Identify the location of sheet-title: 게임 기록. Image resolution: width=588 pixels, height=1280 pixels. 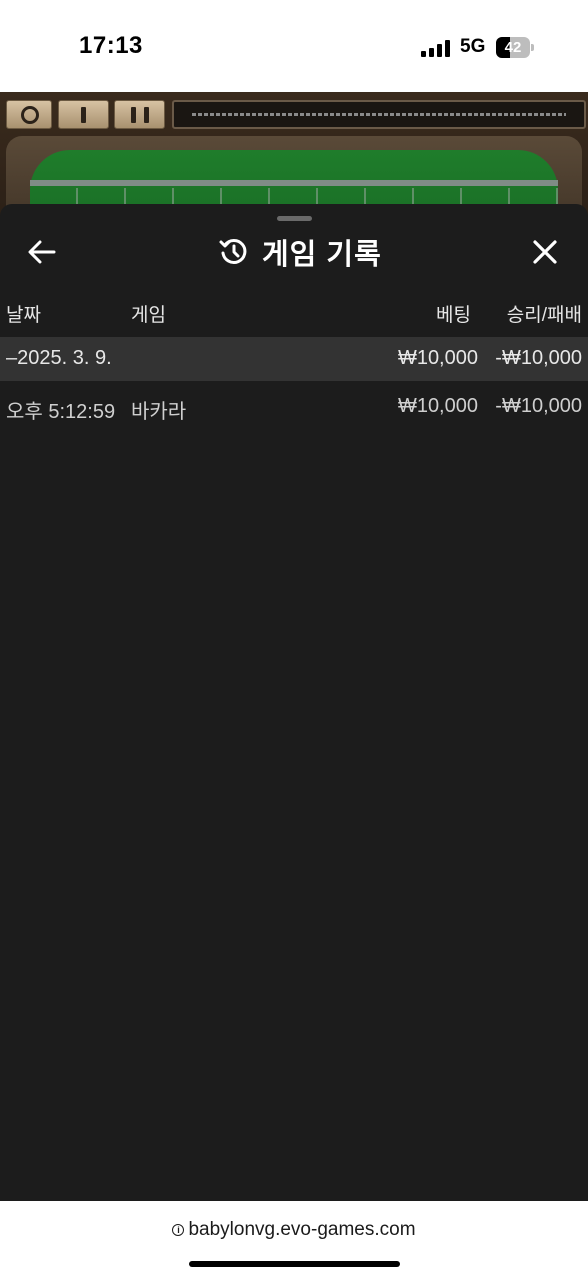
(322, 255).